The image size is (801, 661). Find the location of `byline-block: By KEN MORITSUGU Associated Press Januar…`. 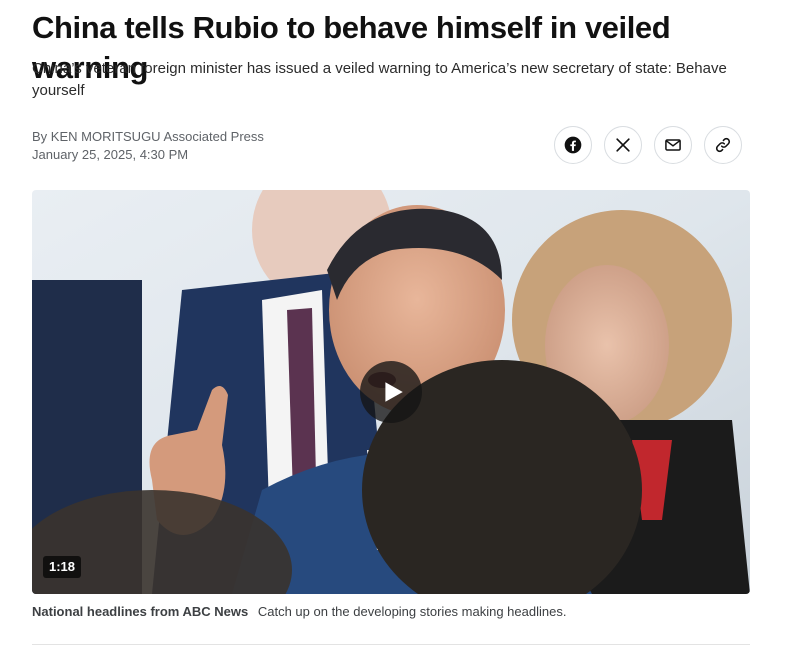

byline-block: By KEN MORITSUGU Associated Press Januar… is located at coordinates (148, 146).